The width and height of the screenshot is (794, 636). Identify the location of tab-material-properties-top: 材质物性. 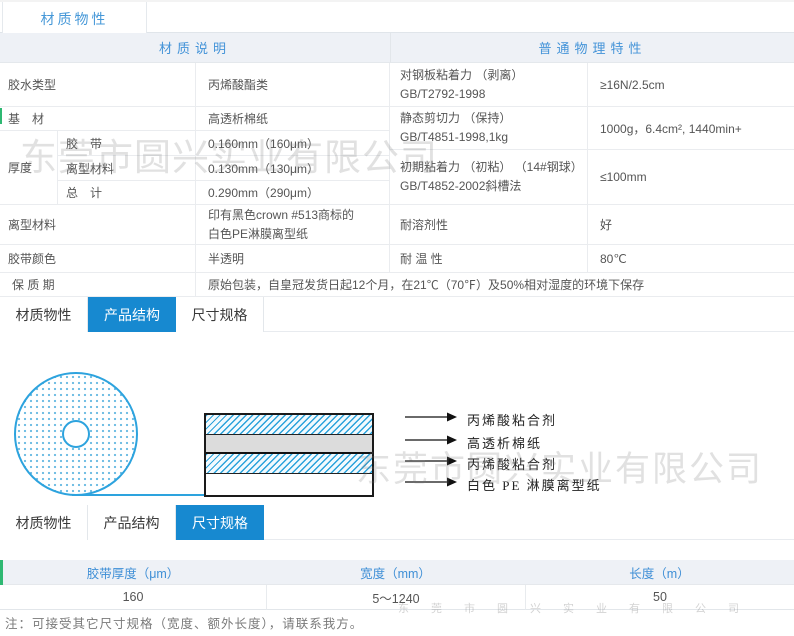
(74, 18).